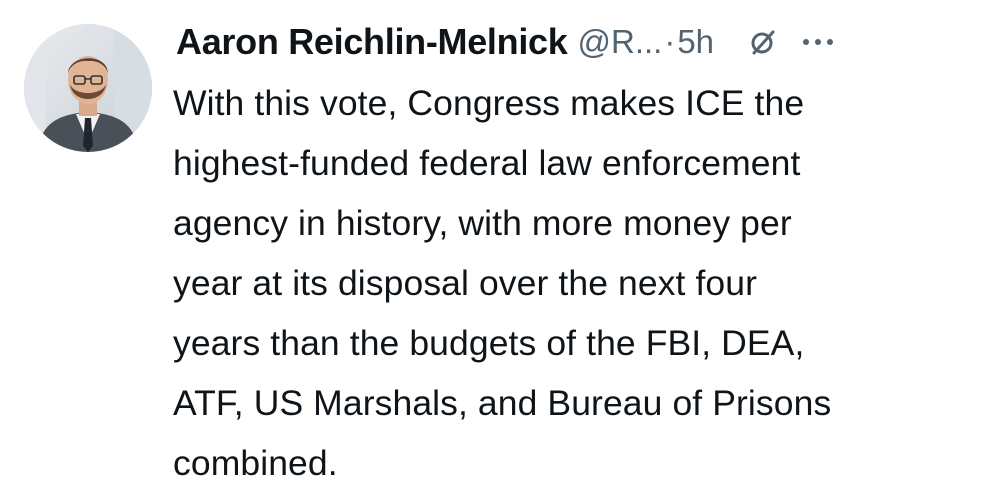  Describe the element at coordinates (763, 42) in the screenshot. I see `slashed-circle-icon` at that location.